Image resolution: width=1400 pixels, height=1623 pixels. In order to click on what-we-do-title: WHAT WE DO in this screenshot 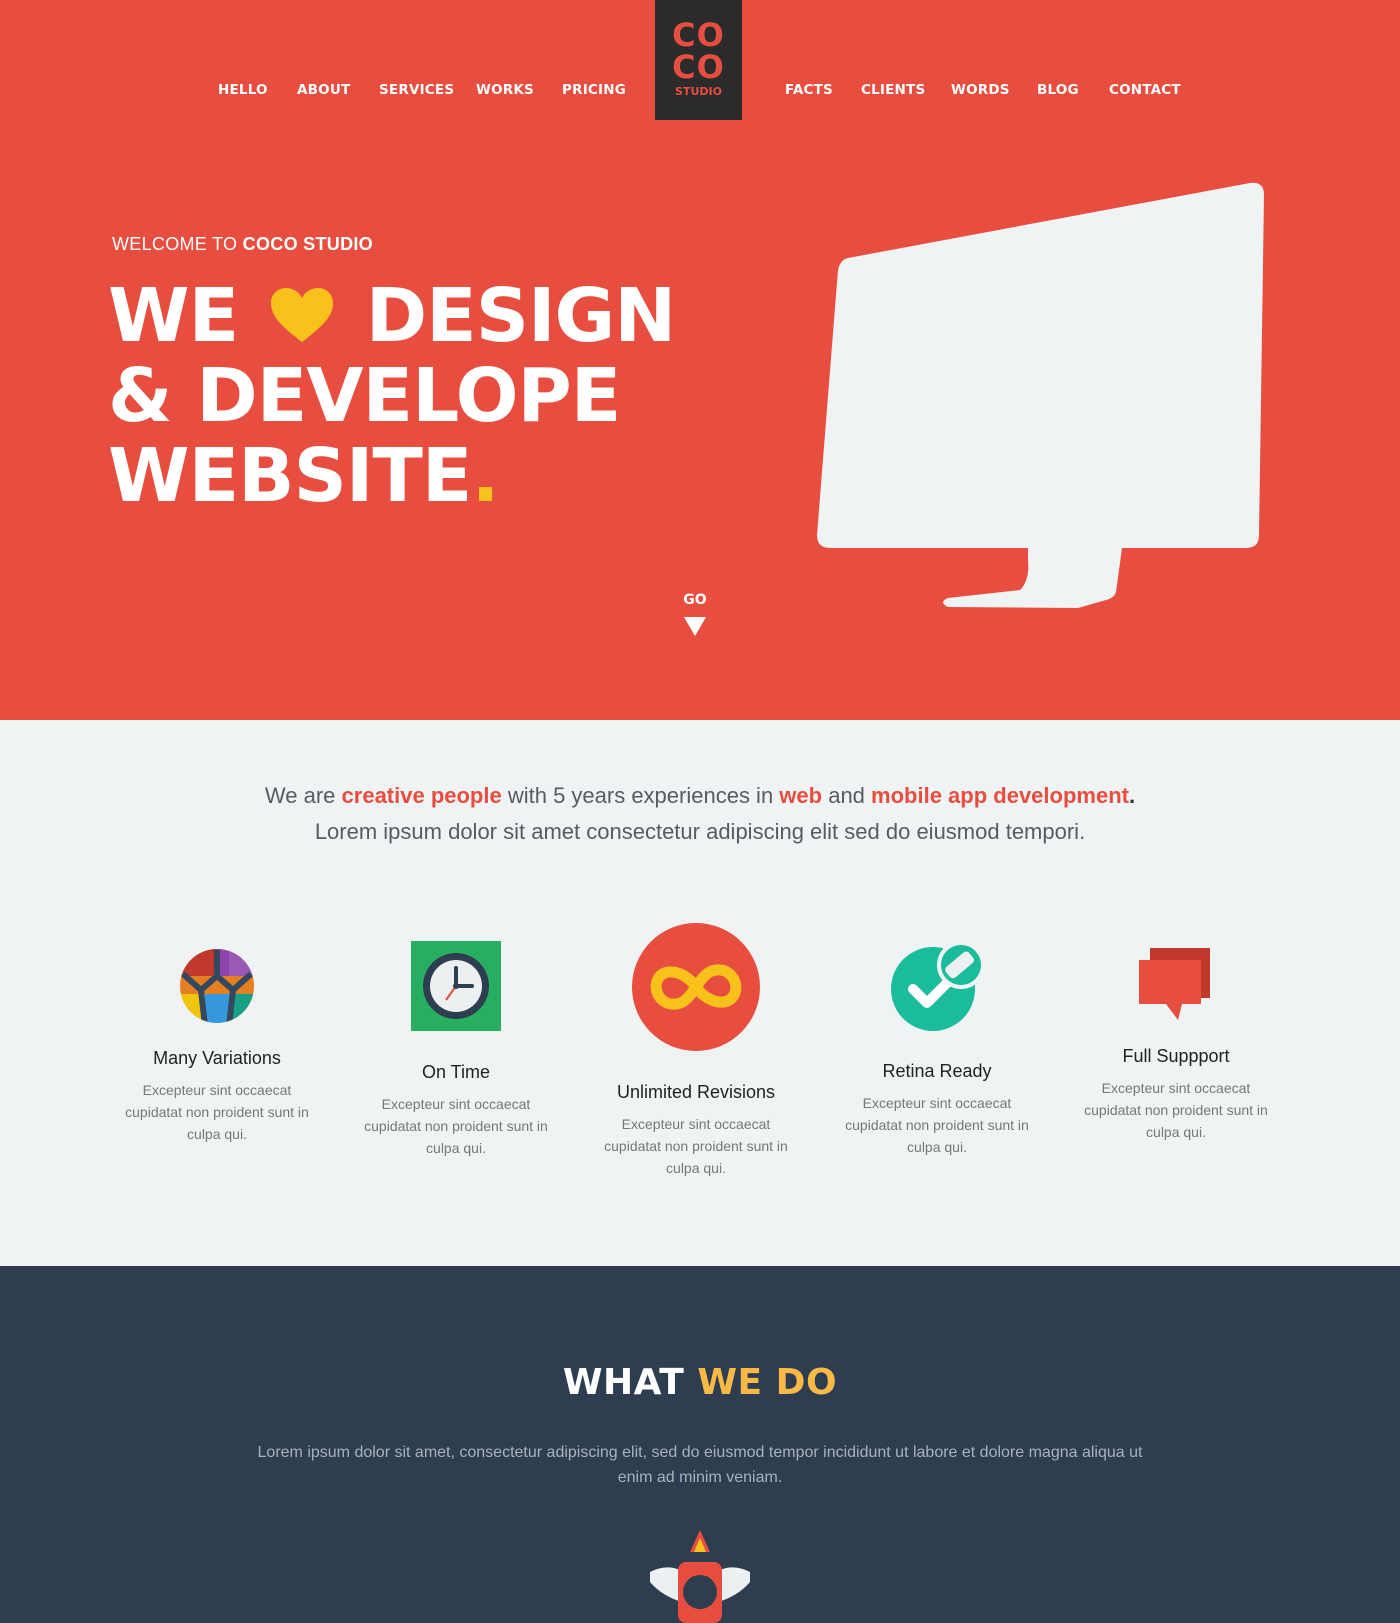, I will do `click(700, 1382)`.